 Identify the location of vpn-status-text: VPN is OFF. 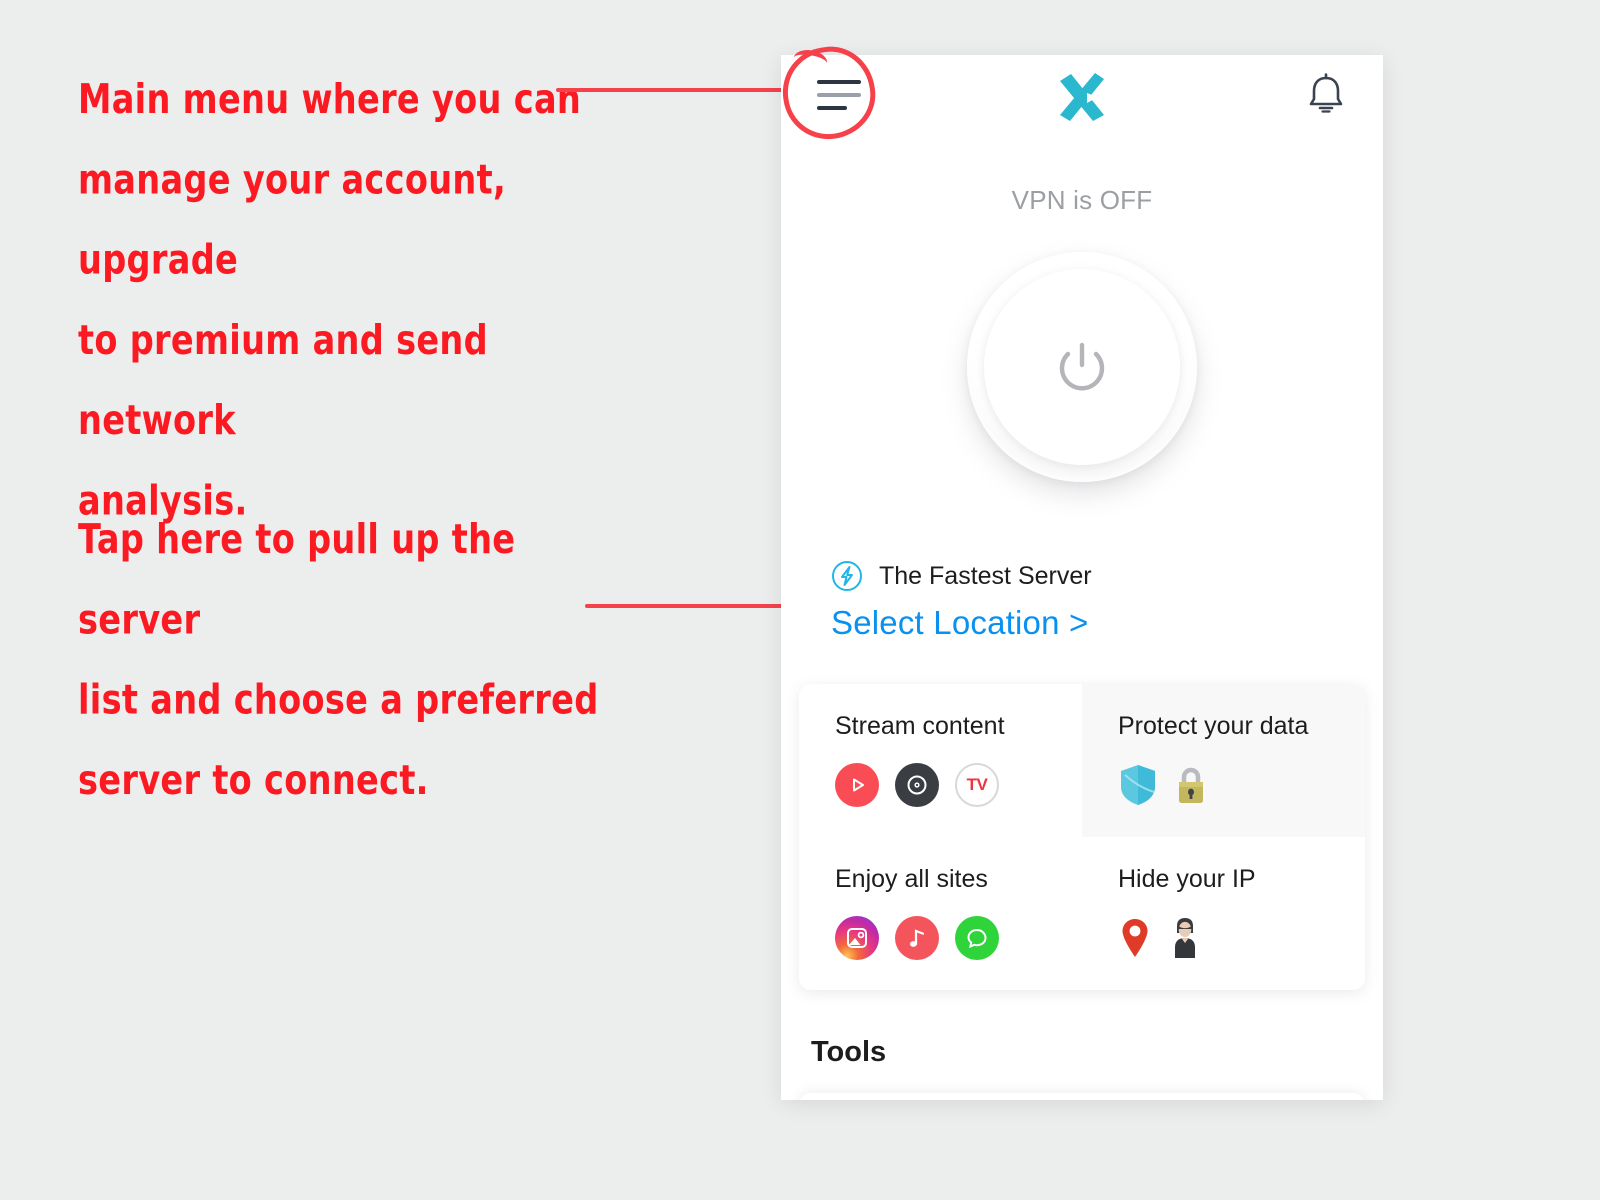
(1082, 200).